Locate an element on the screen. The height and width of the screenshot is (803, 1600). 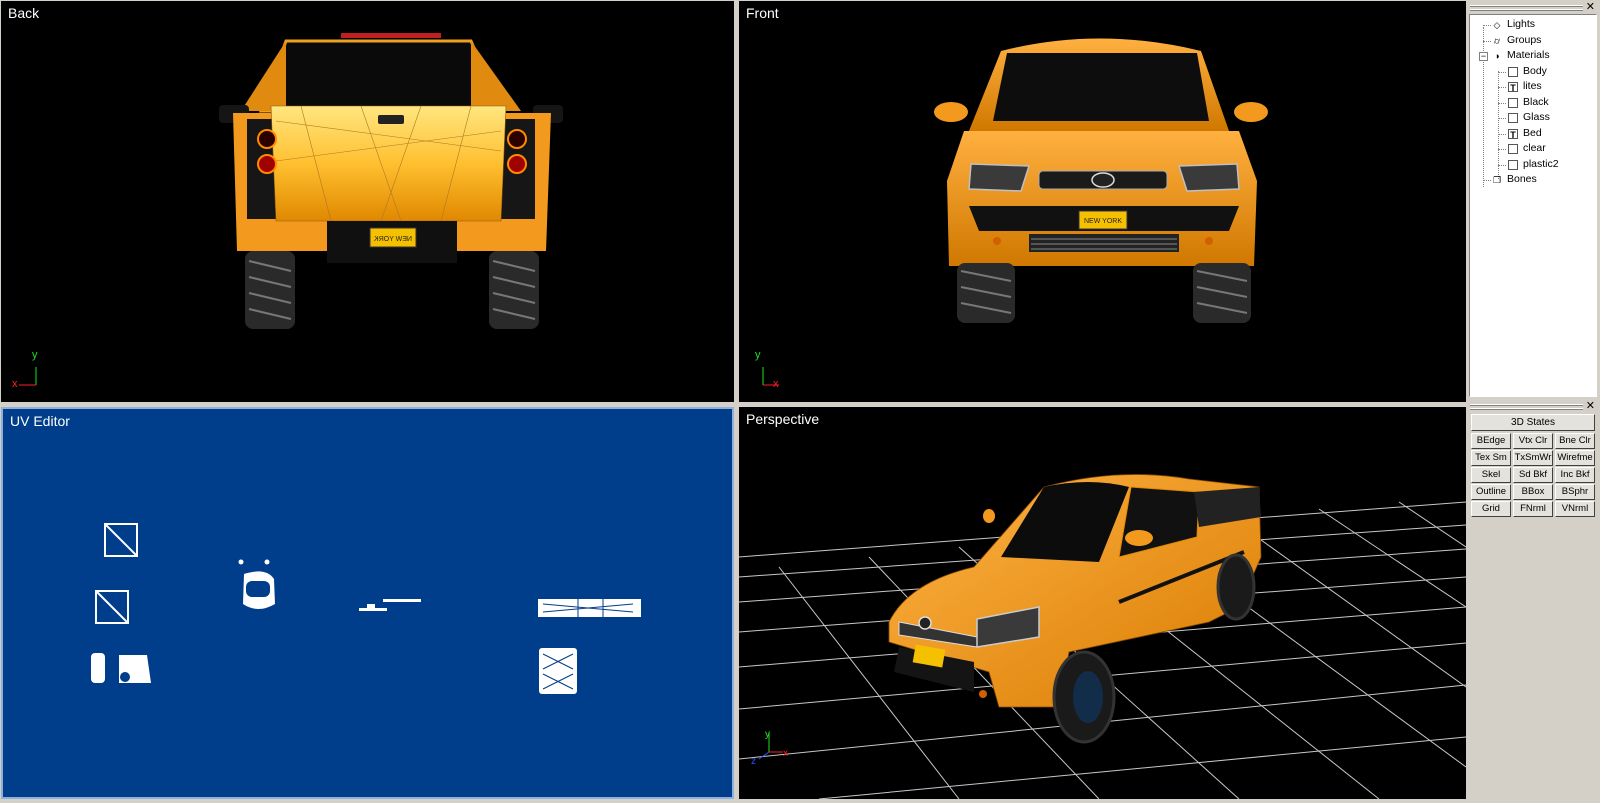
tree-item-label: Bed is located at coordinates (1532, 132).